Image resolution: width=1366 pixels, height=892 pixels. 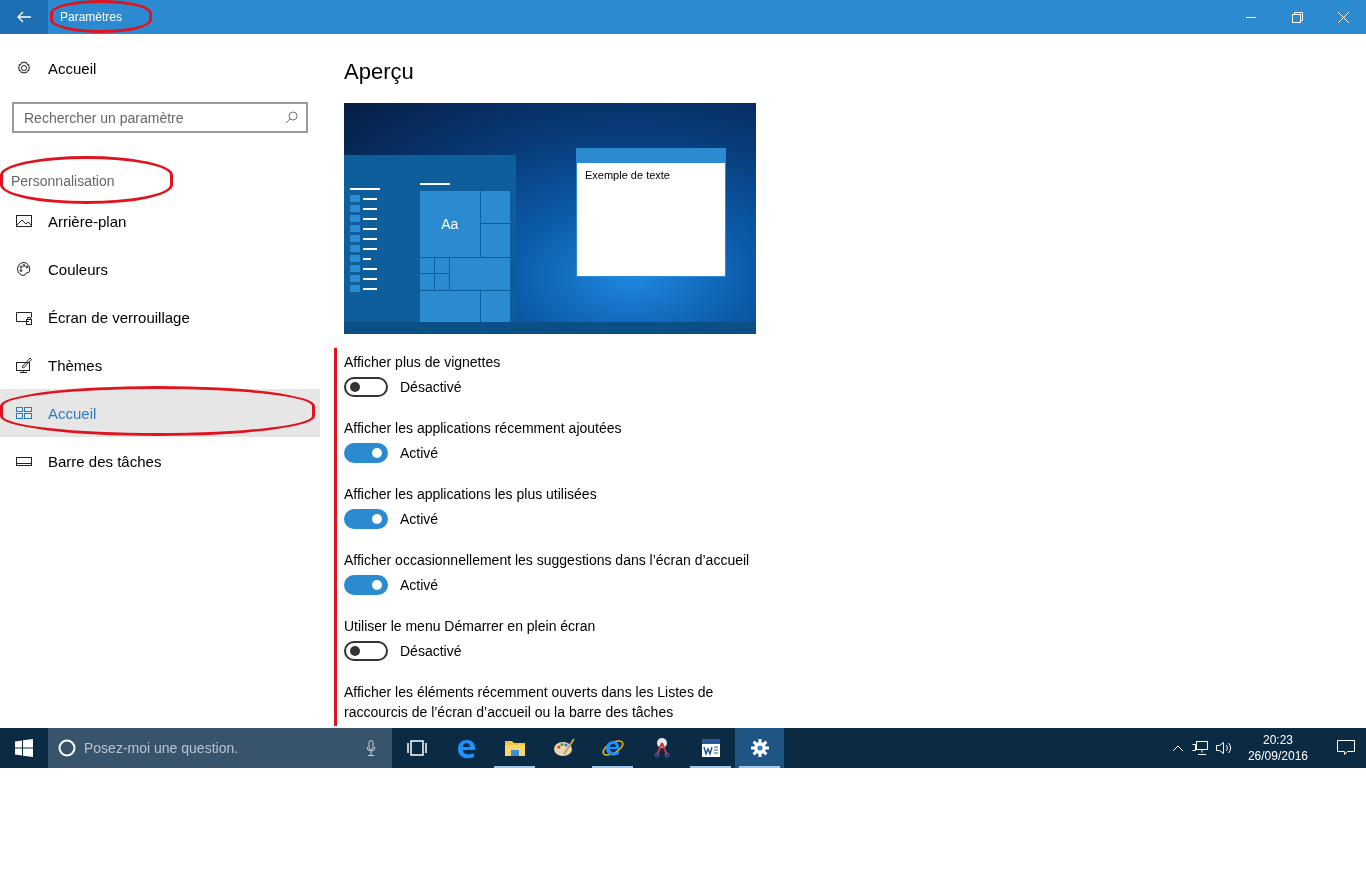 I want to click on sidebar-item: Écran de verrouillage, so click(x=160, y=317).